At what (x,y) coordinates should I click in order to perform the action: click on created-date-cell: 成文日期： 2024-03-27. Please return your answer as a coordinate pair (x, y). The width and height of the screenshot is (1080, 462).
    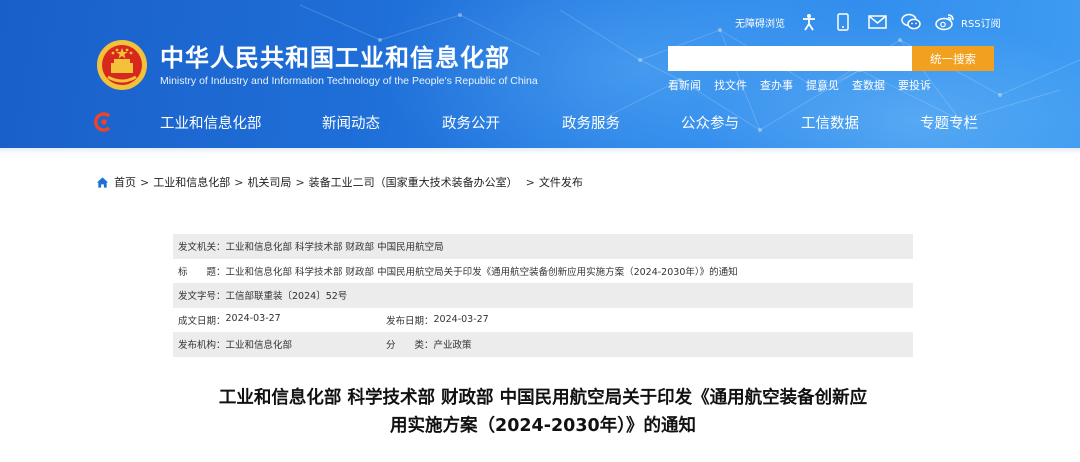
    Looking at the image, I should click on (282, 320).